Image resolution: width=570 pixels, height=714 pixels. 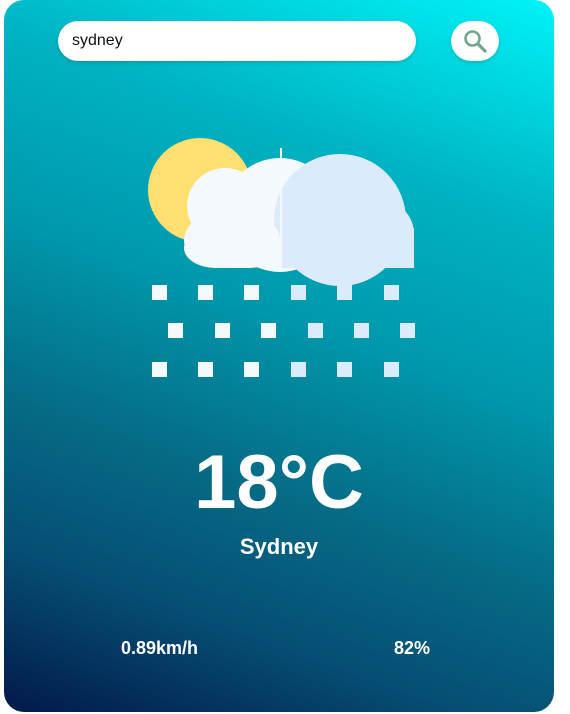 What do you see at coordinates (279, 546) in the screenshot?
I see `city-name: Sydney` at bounding box center [279, 546].